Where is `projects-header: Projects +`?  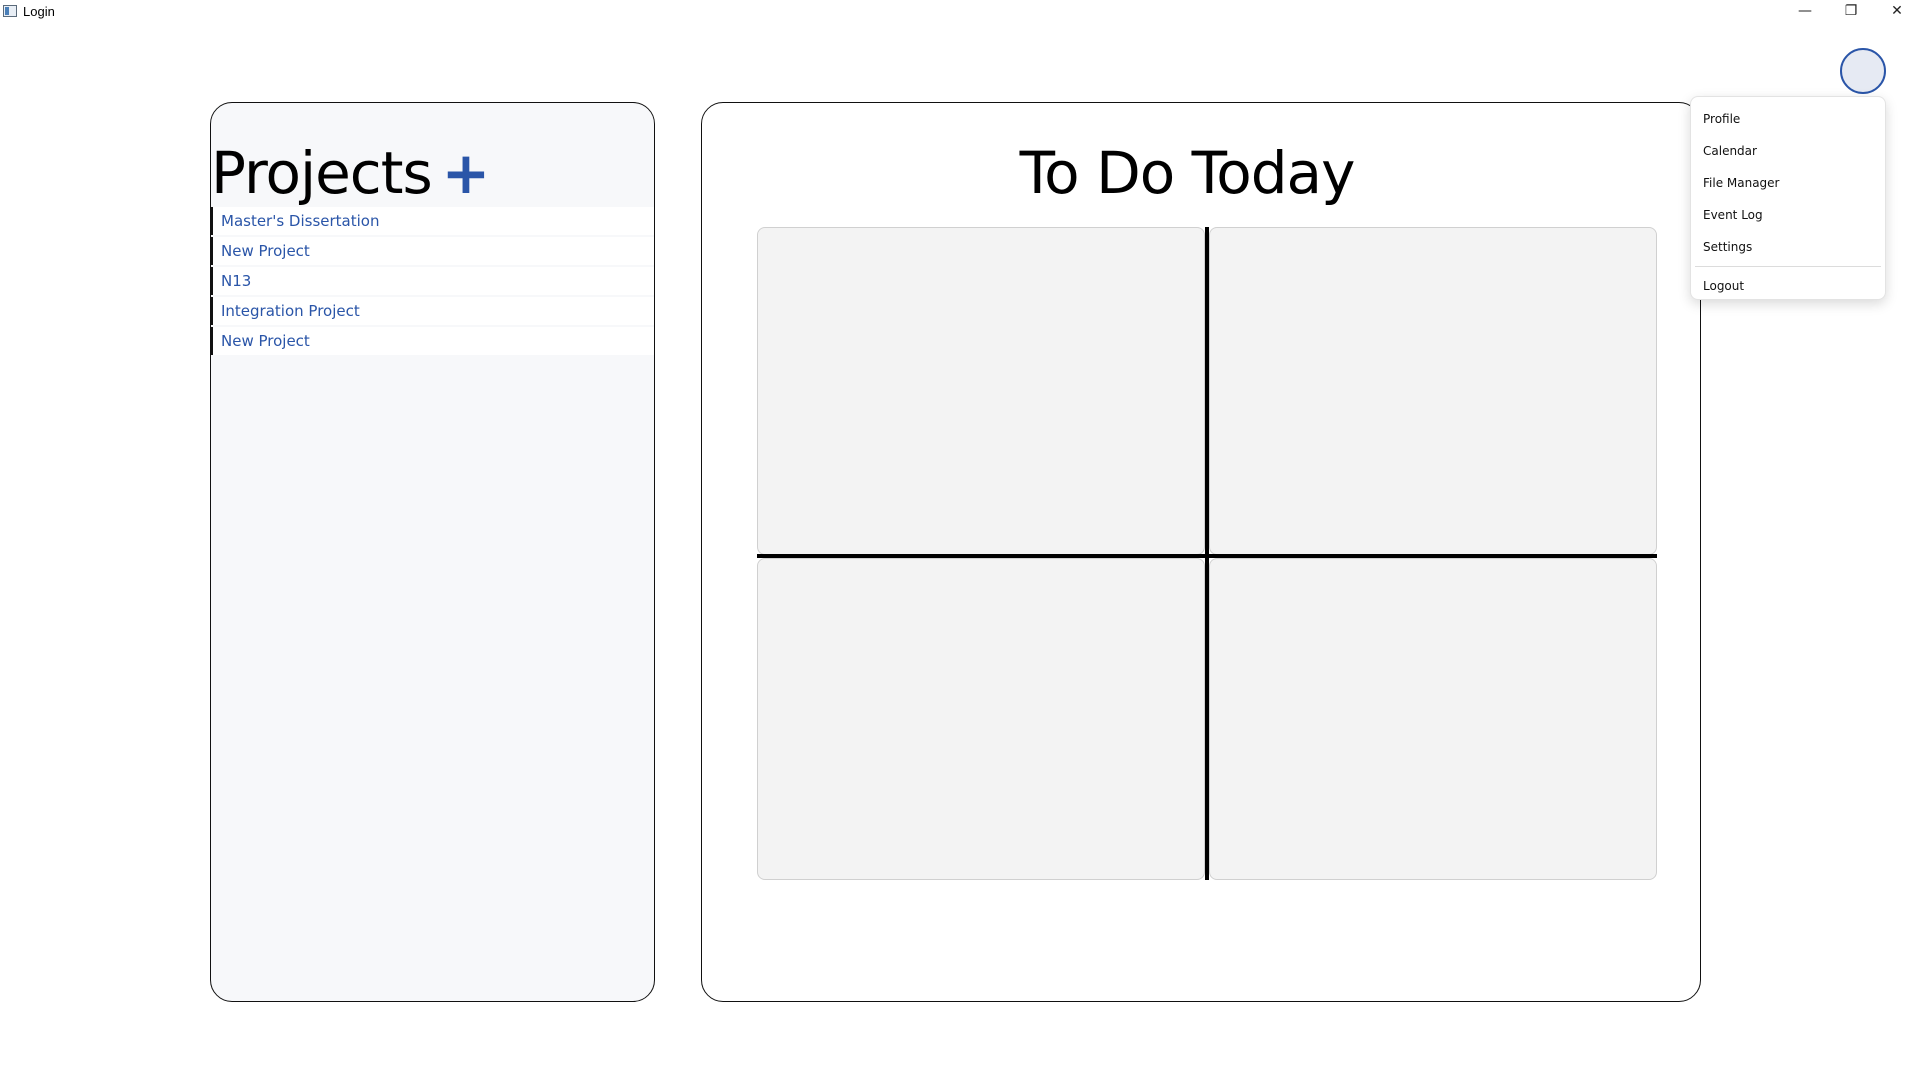
projects-header: Projects + is located at coordinates (350, 173).